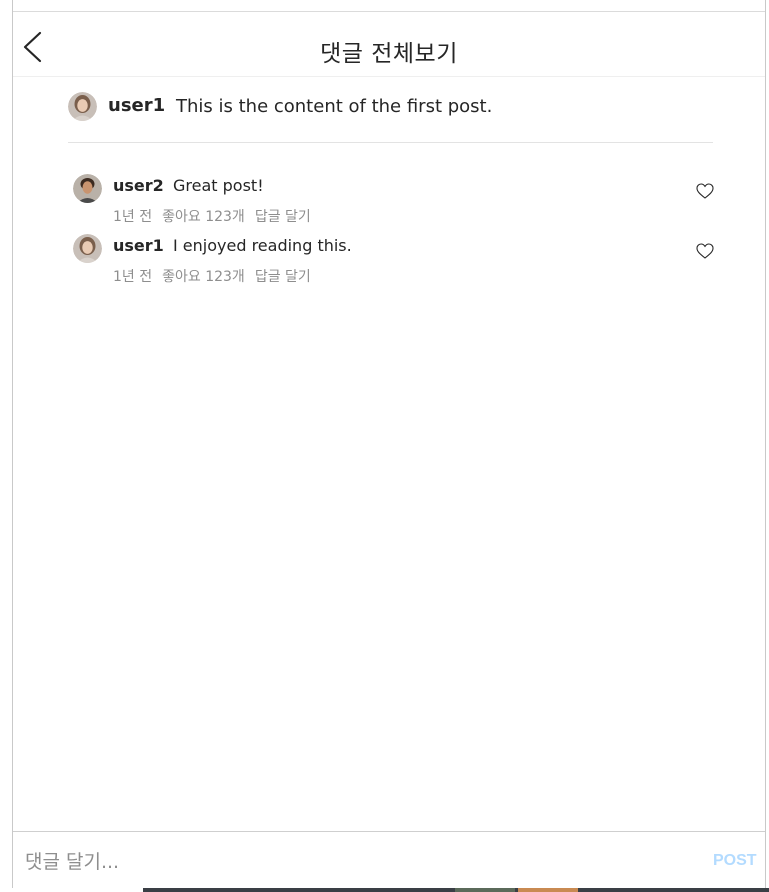 This screenshot has height=892, width=769. I want to click on comment-username: user2, so click(138, 185).